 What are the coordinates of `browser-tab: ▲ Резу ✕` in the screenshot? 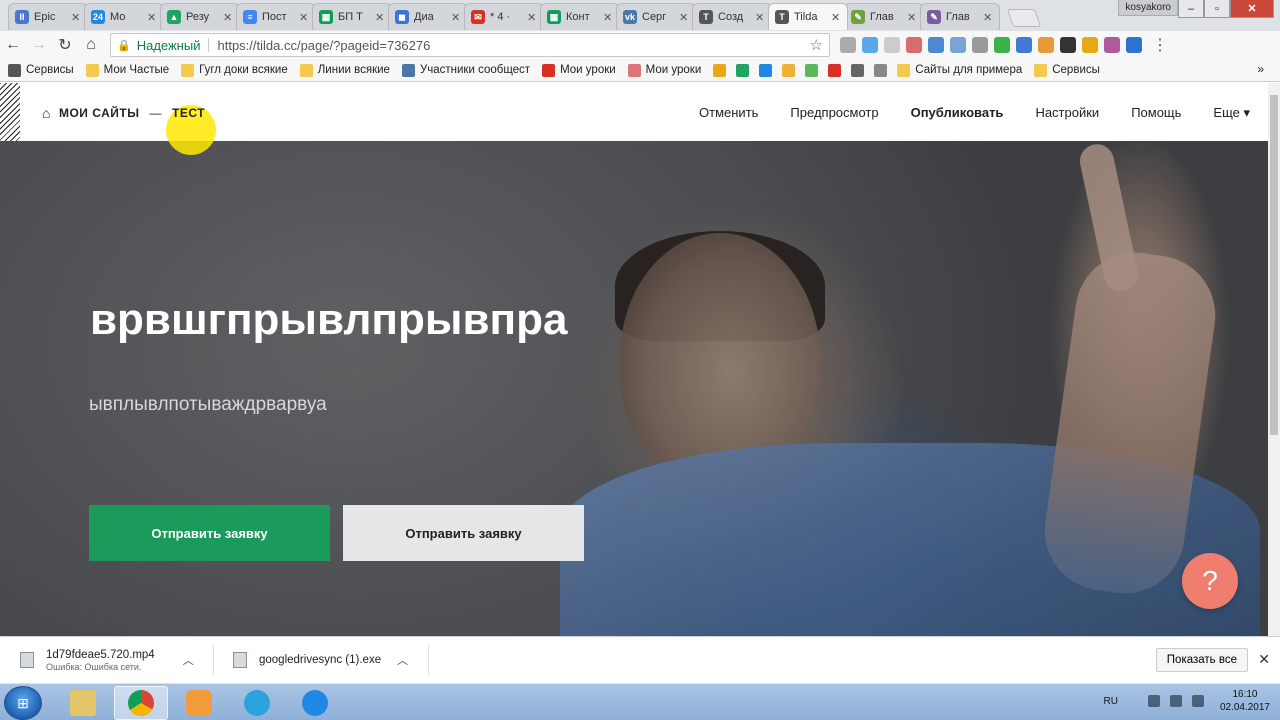 It's located at (200, 16).